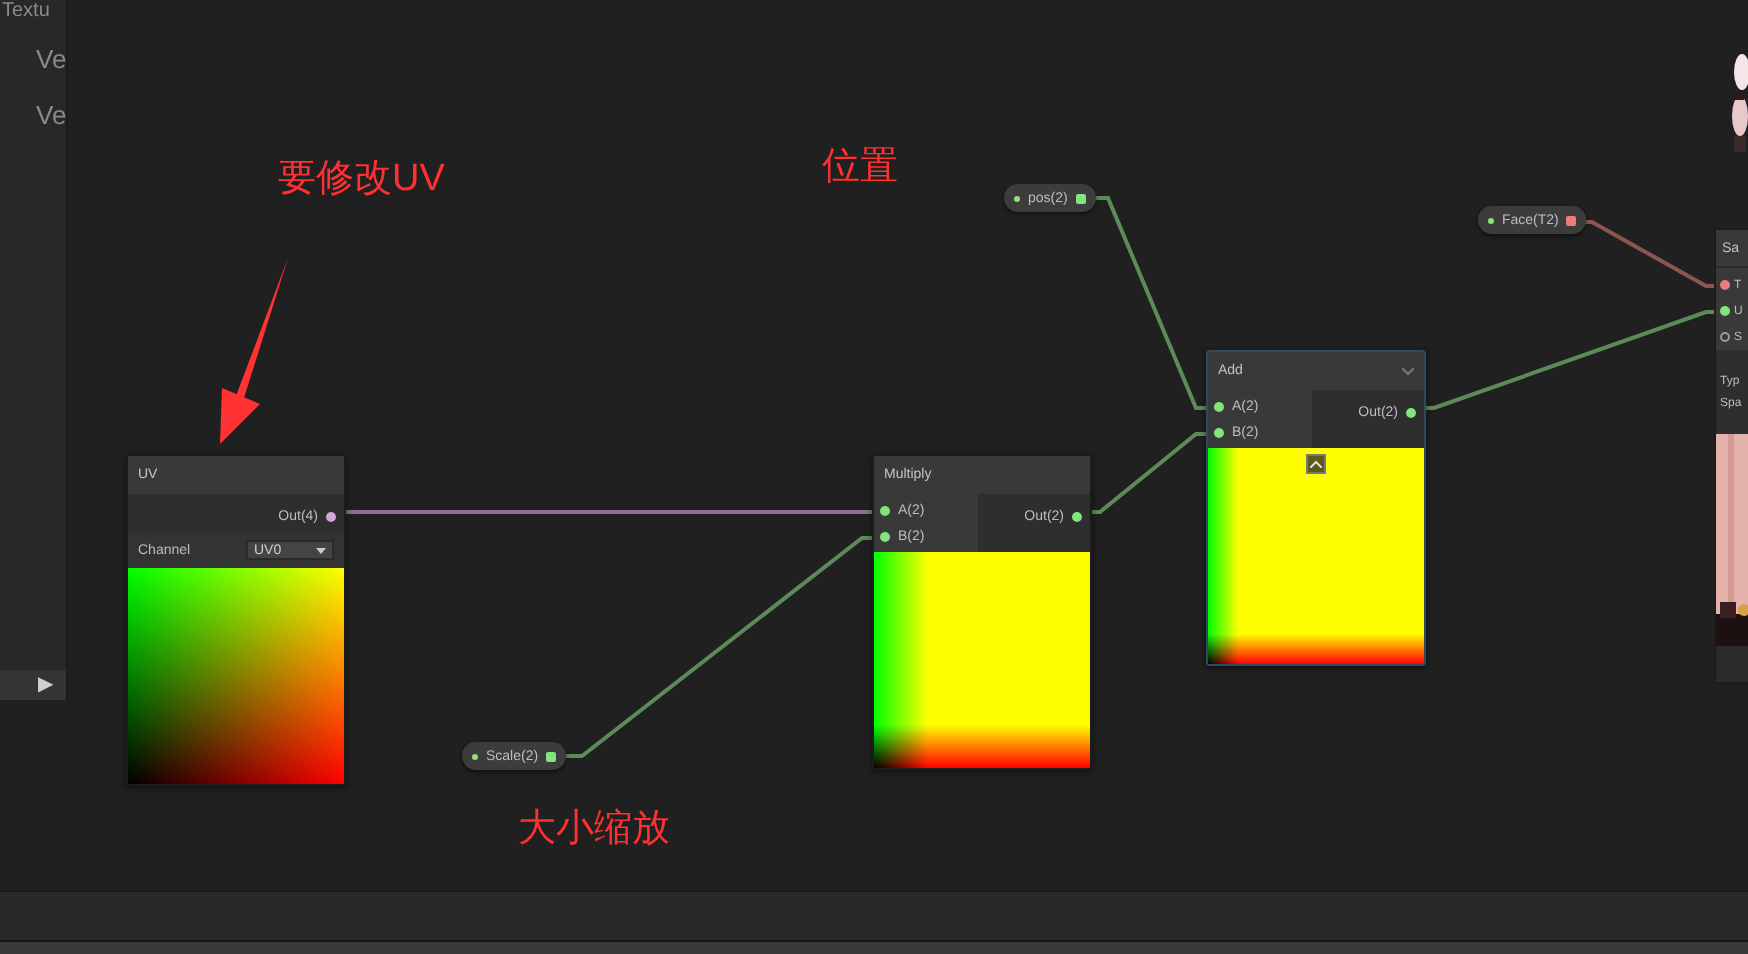  I want to click on chevron-down-icon, so click(1408, 371).